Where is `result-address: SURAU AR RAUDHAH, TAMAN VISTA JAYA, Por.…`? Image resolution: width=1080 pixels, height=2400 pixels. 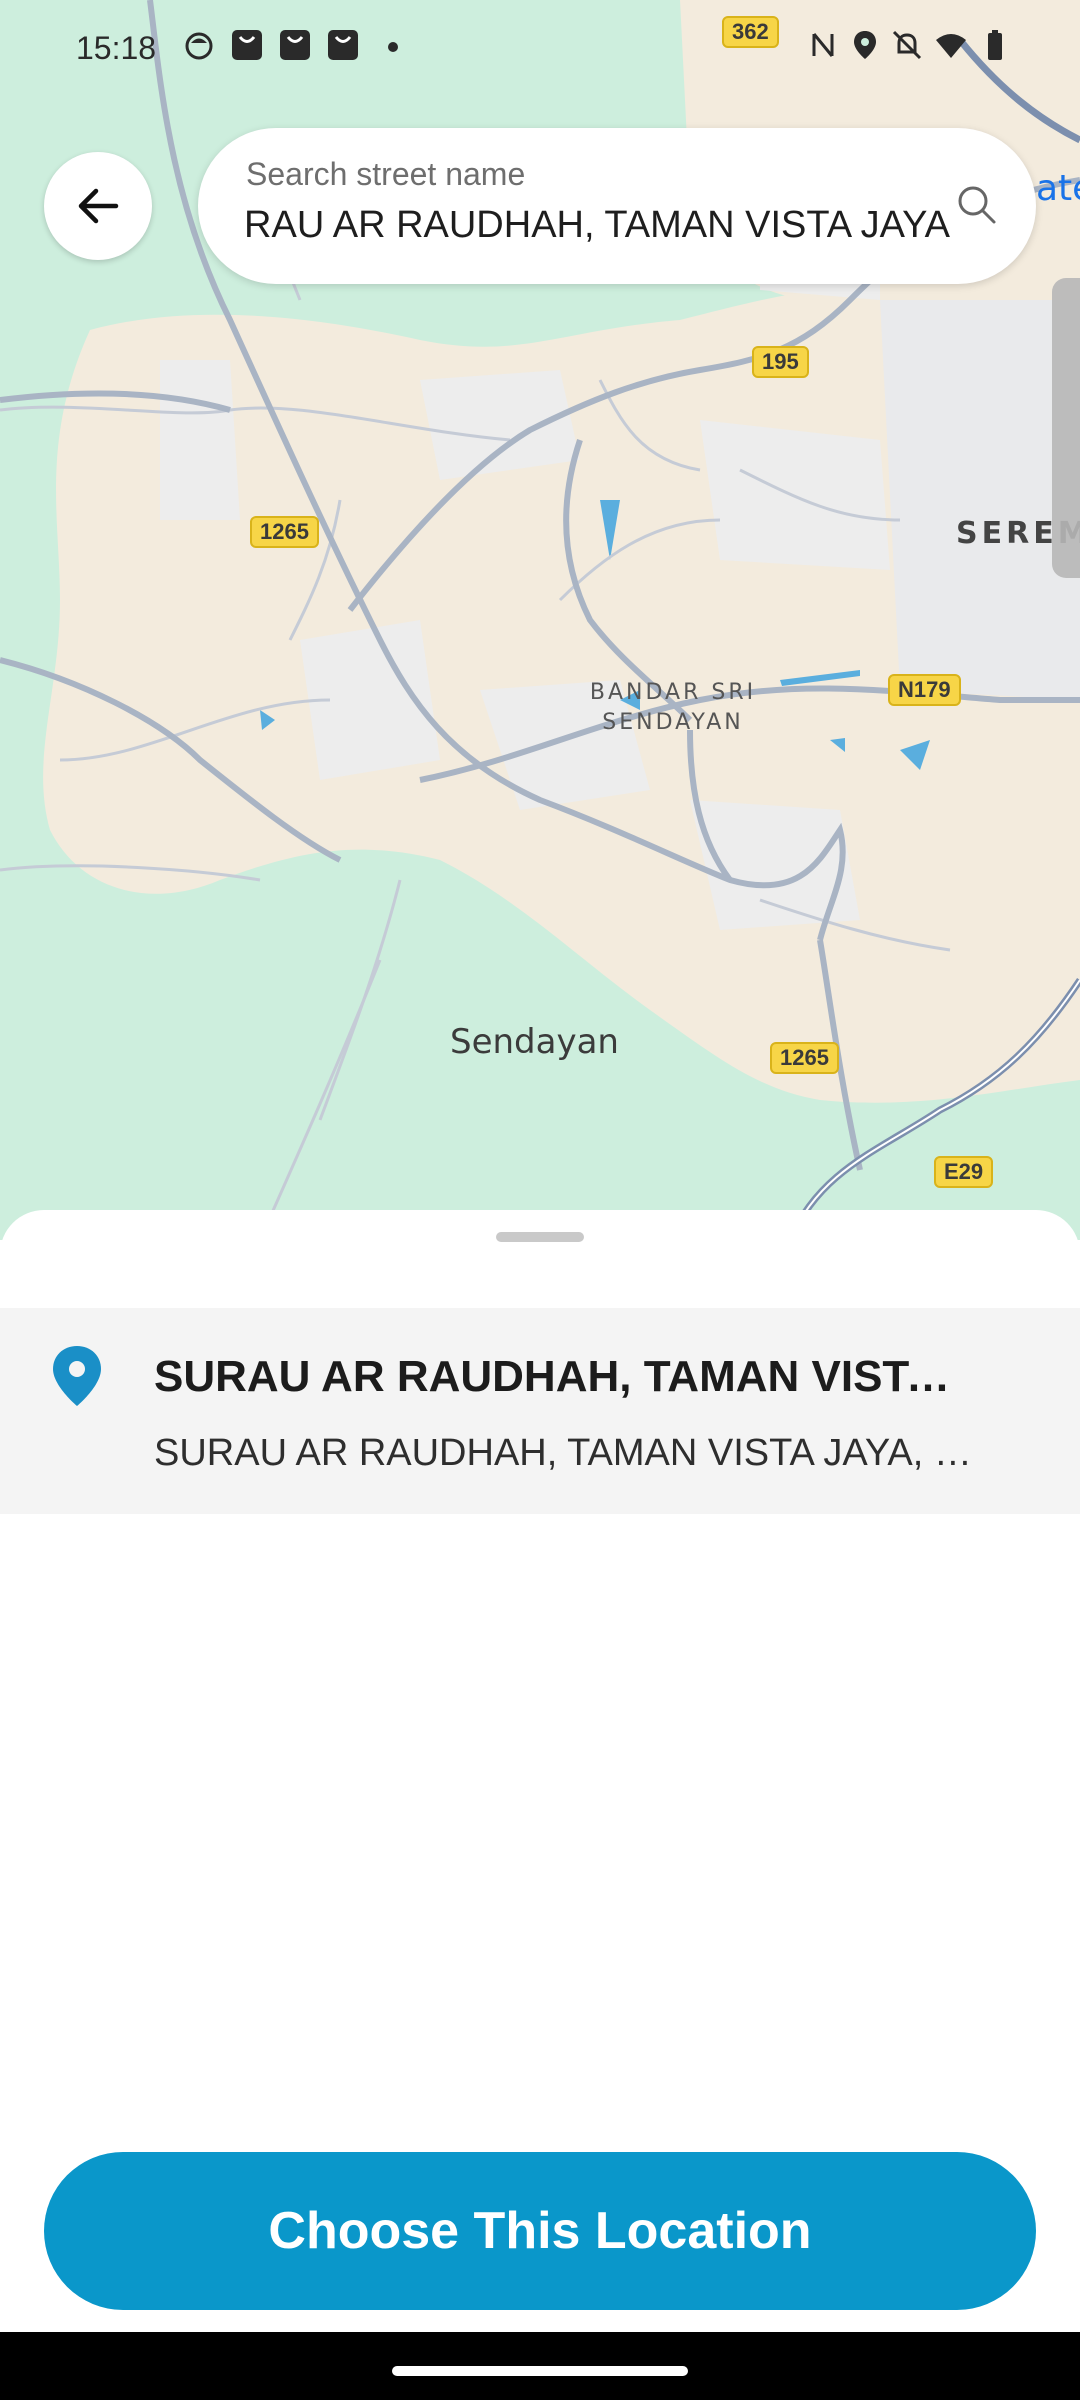 result-address: SURAU AR RAUDHAH, TAMAN VISTA JAYA, Por.… is located at coordinates (572, 1453).